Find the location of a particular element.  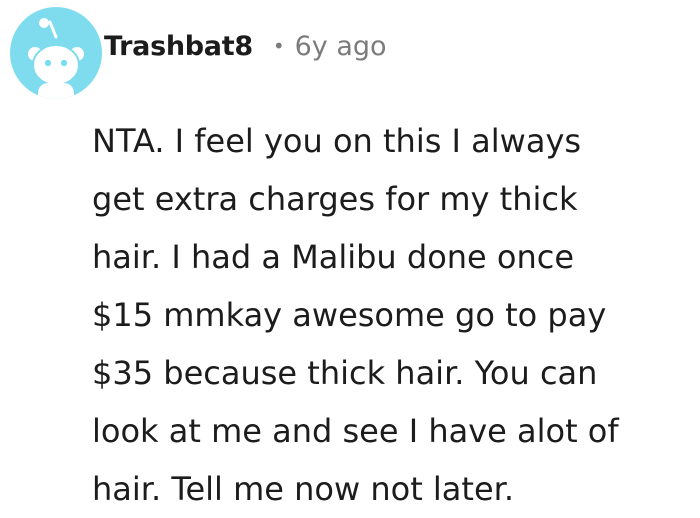

comment-meta: Trashbat8 • 6y ago is located at coordinates (245, 46).